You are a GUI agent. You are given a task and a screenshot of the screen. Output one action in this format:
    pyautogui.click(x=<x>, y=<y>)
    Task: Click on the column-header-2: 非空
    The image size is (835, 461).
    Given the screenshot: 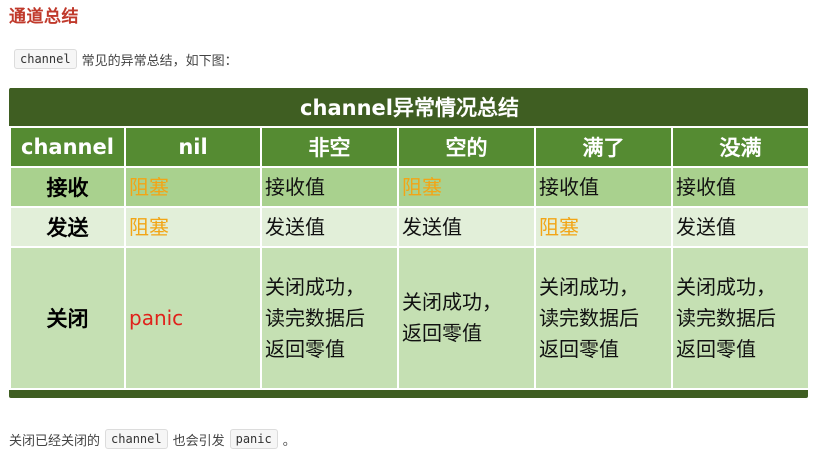 What is the action you would take?
    pyautogui.click(x=329, y=147)
    